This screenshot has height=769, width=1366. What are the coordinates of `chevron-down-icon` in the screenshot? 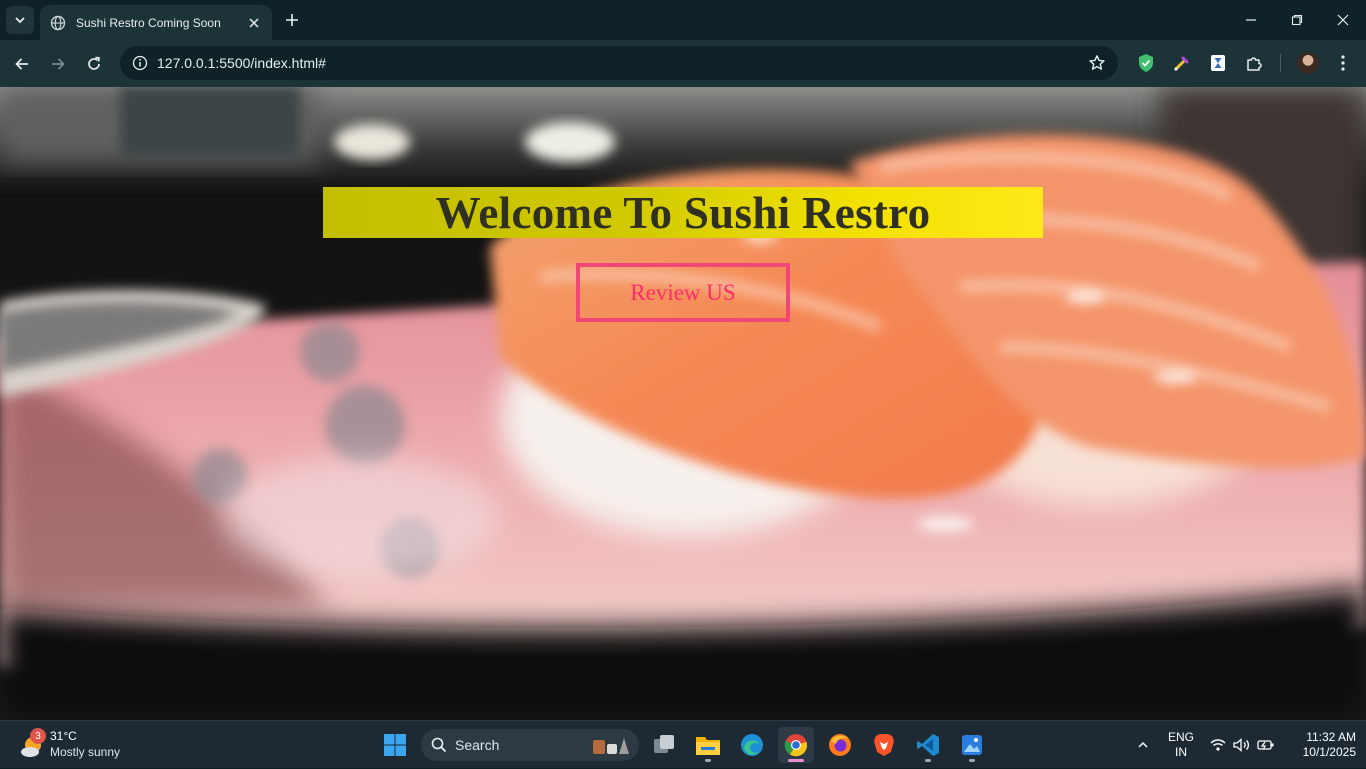 It's located at (20, 20).